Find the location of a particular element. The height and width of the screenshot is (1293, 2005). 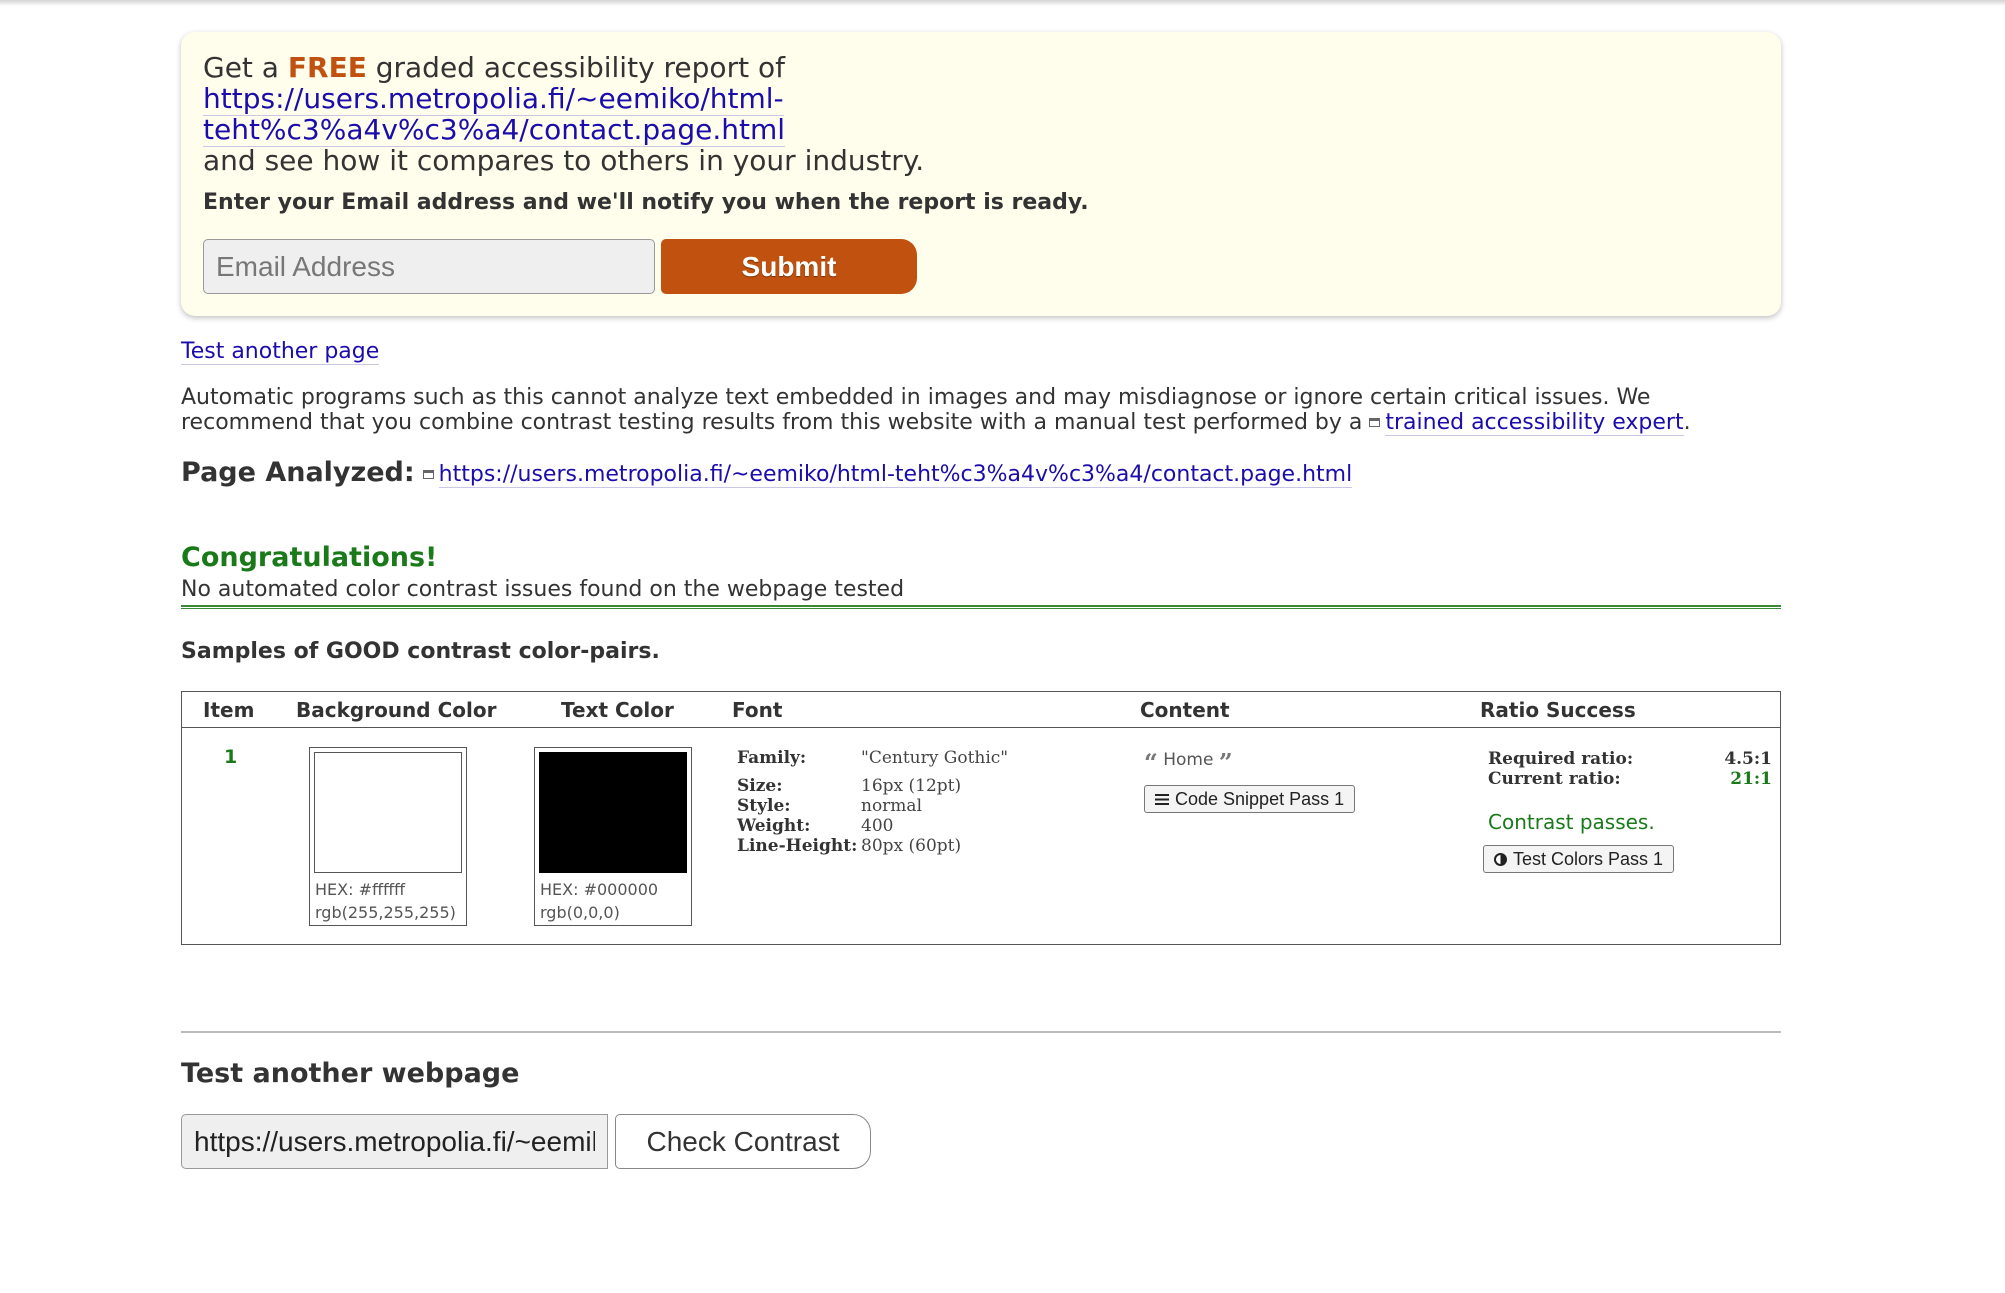

text-color-swatch-box: HEX: #000000 rgb(0,0,0) is located at coordinates (613, 836).